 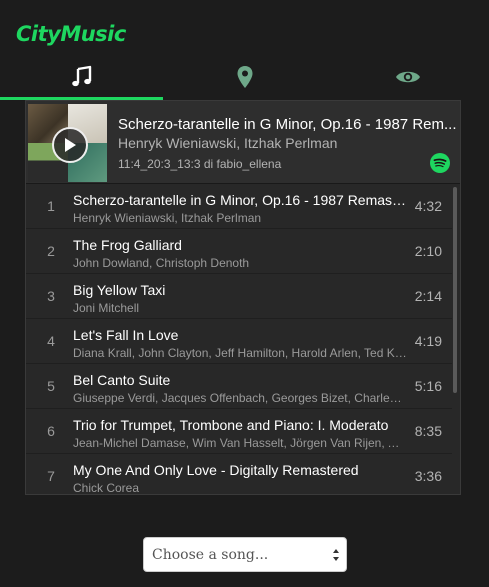 What do you see at coordinates (126, 335) in the screenshot?
I see `track-title: Let's Fall In Love` at bounding box center [126, 335].